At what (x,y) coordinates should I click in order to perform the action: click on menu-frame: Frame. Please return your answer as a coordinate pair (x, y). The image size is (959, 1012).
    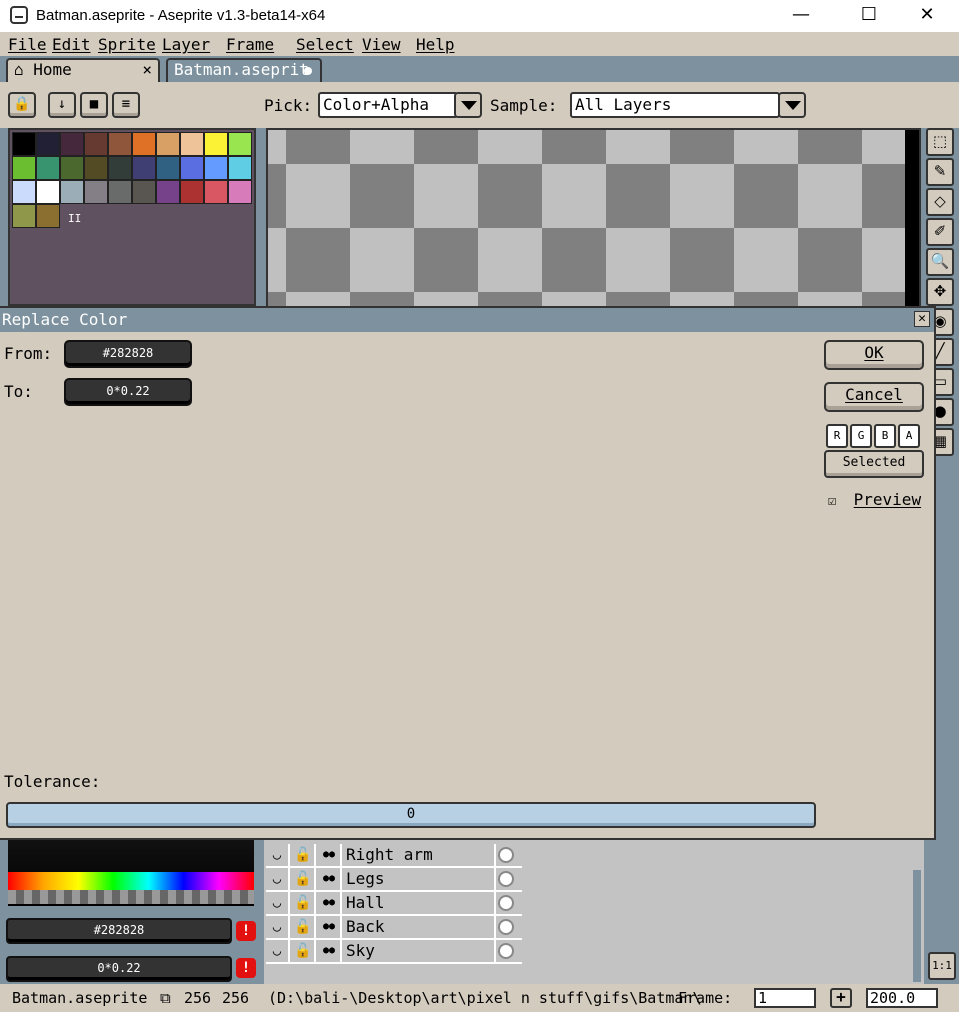
    Looking at the image, I should click on (250, 44).